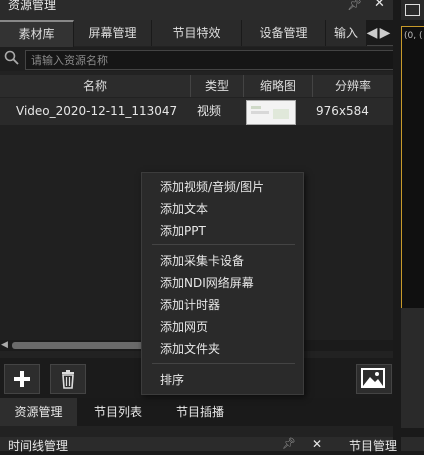  Describe the element at coordinates (289, 443) in the screenshot. I see `timeline-pin-icon: 📌︎` at that location.